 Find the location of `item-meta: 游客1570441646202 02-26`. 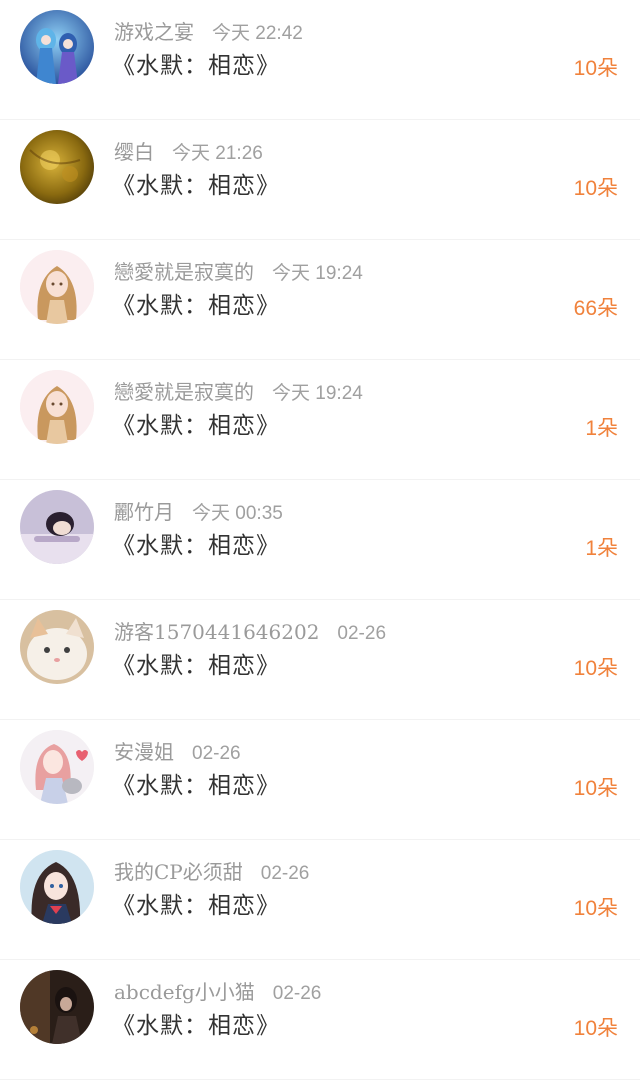

item-meta: 游客1570441646202 02-26 is located at coordinates (250, 630).